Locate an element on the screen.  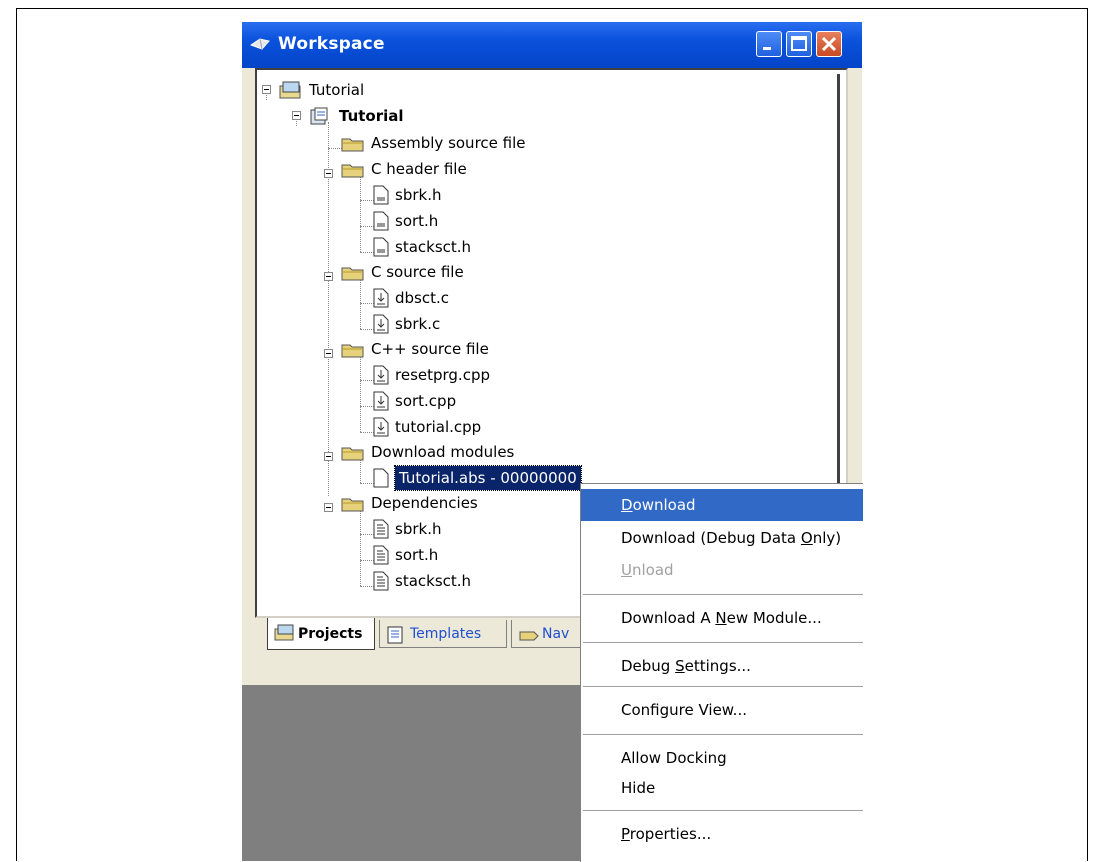
close-button is located at coordinates (829, 44).